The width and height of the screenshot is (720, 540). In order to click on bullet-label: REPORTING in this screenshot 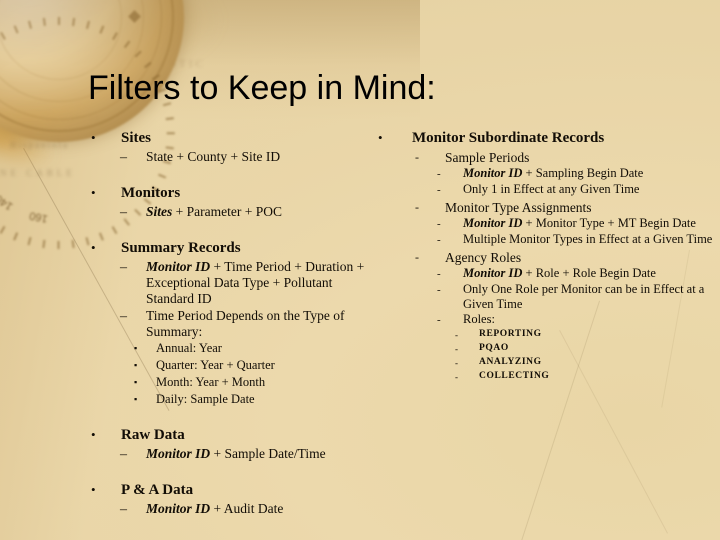, I will do `click(597, 334)`.